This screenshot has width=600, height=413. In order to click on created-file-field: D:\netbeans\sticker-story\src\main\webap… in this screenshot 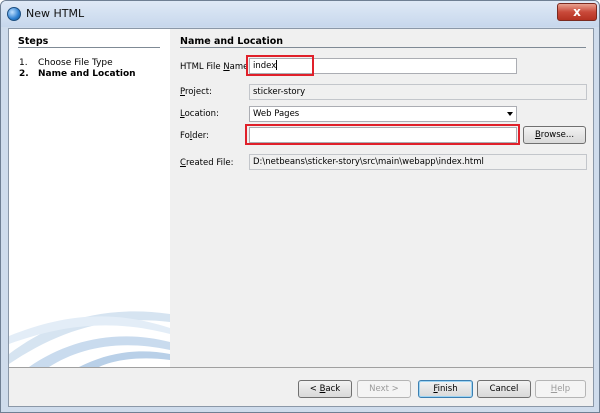, I will do `click(418, 162)`.